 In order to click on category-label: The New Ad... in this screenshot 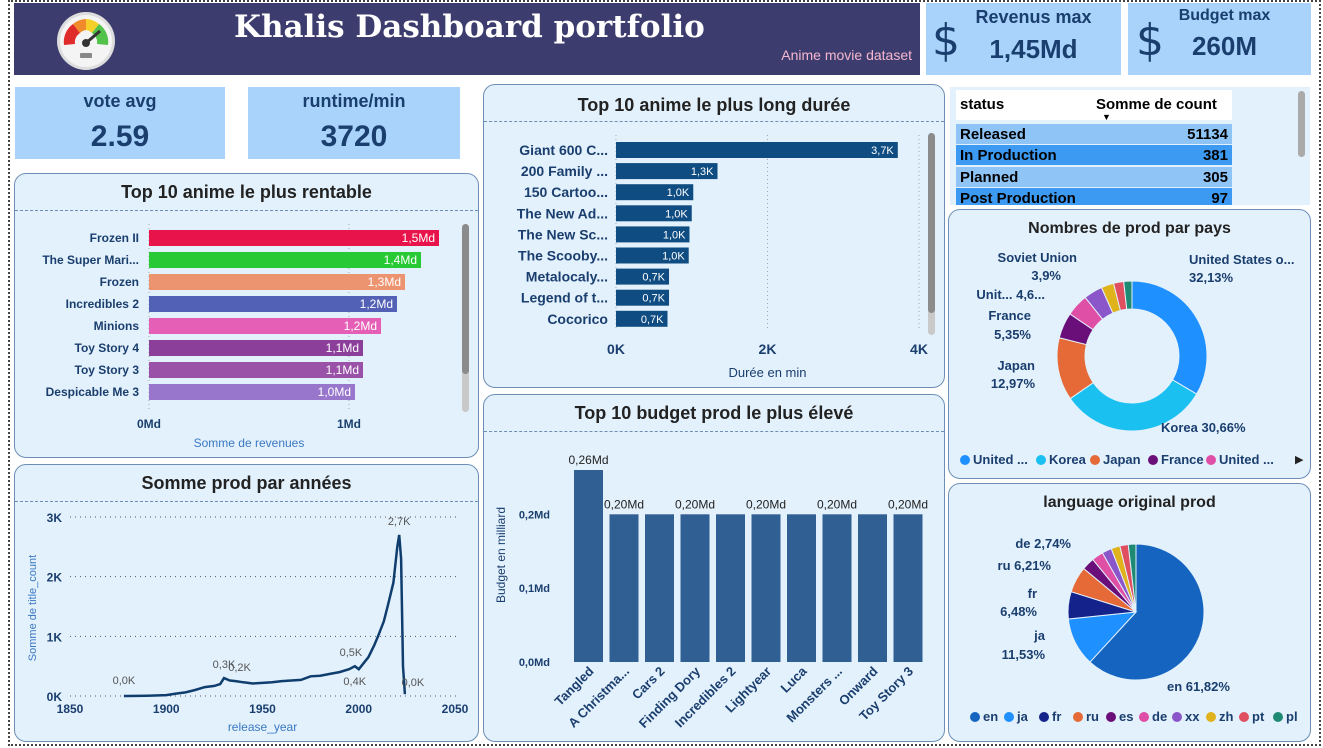, I will do `click(562, 213)`.